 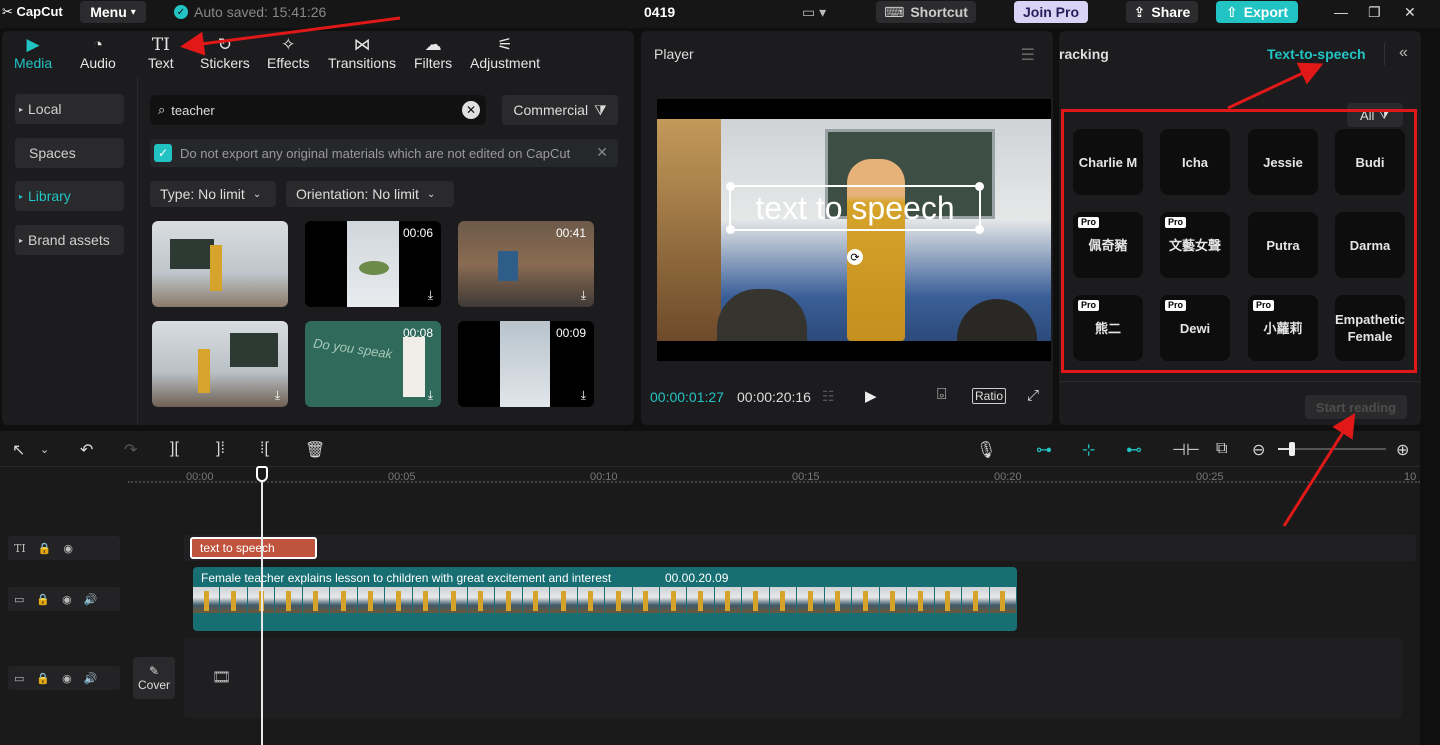 What do you see at coordinates (1402, 450) in the screenshot?
I see `zoom-in-icon: ⊕` at bounding box center [1402, 450].